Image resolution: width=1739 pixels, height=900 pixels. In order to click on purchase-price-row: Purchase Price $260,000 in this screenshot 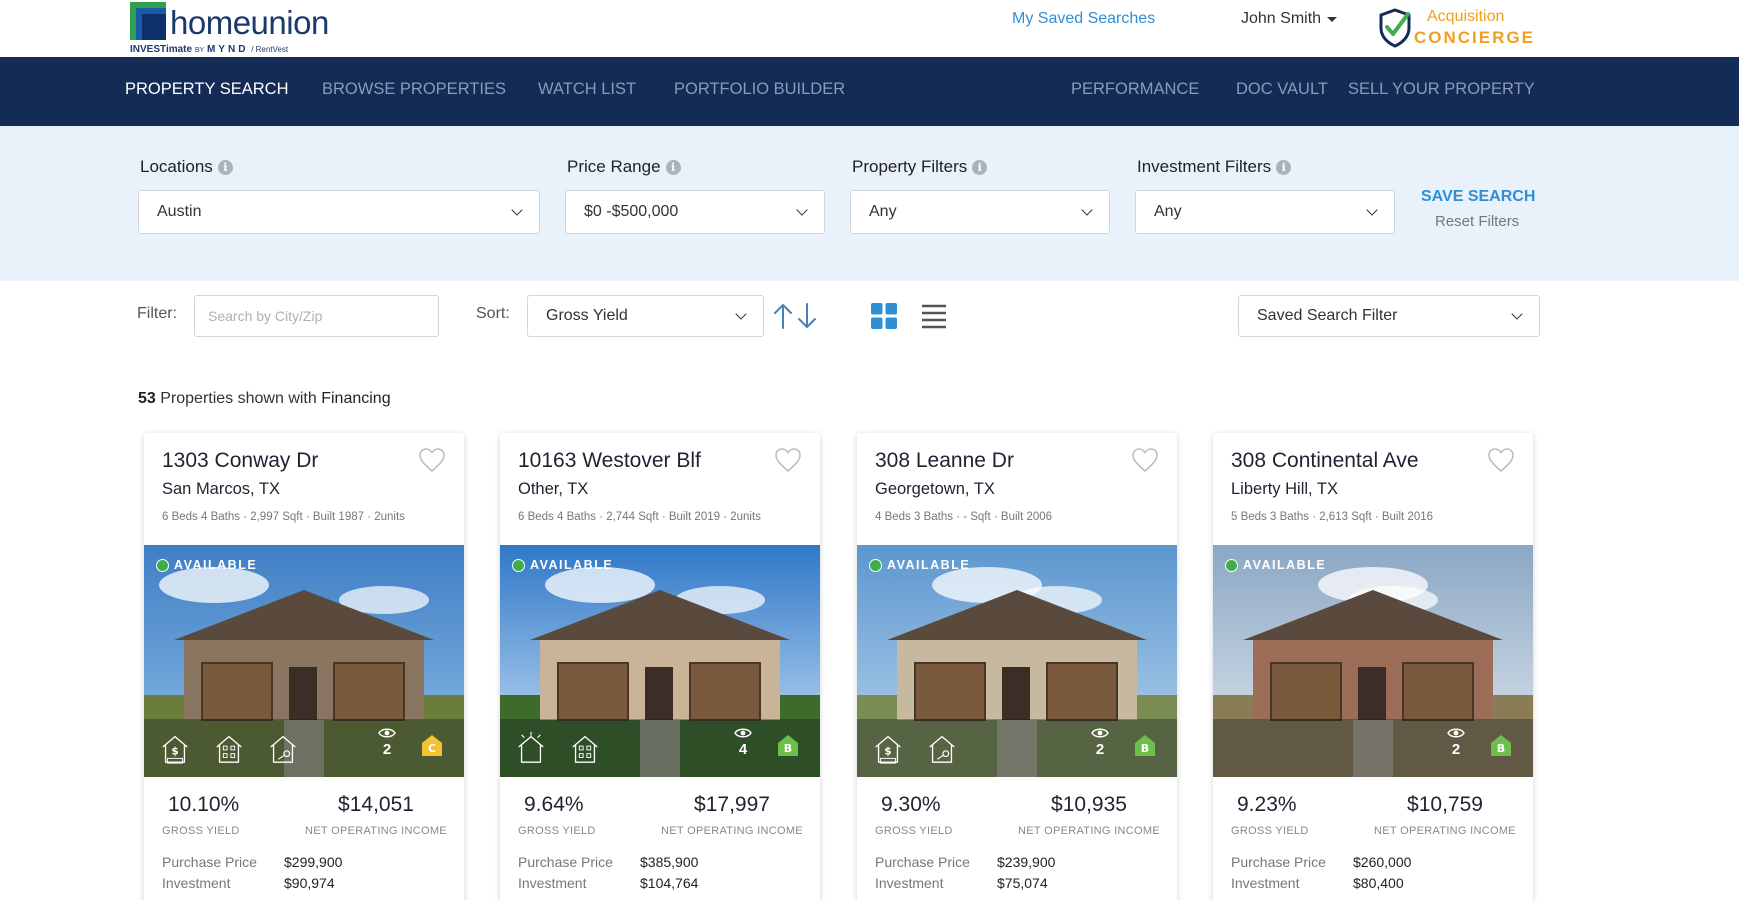, I will do `click(1321, 862)`.